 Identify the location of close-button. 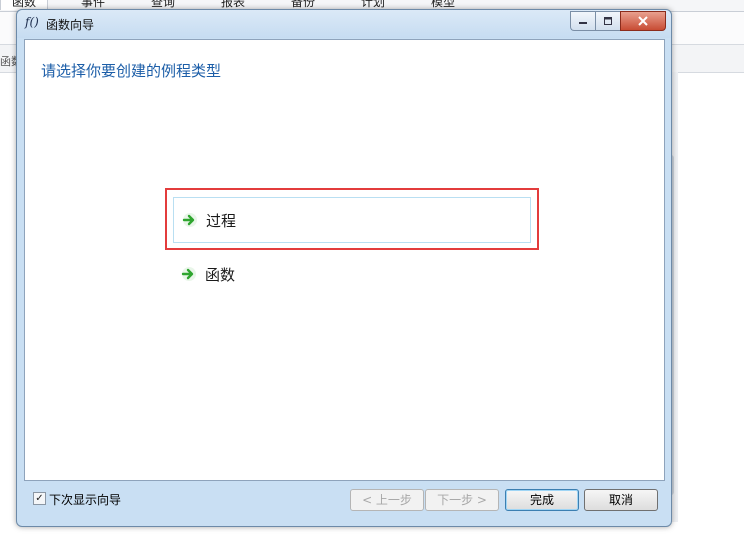
(643, 21).